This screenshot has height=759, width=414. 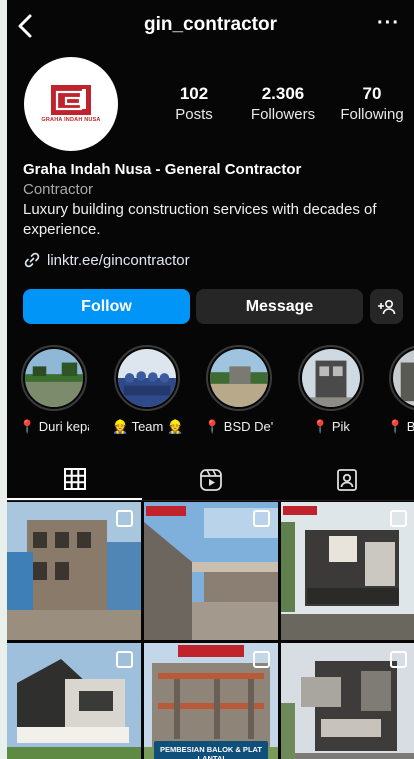 I want to click on avatar: GRAHA INDAH NUSA, so click(x=71, y=104).